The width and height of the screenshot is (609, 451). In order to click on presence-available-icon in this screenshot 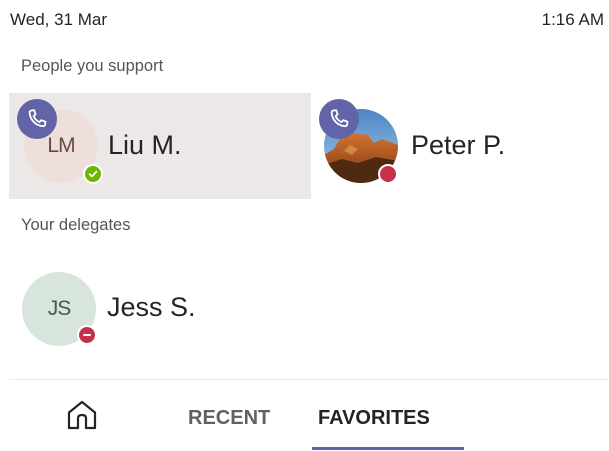, I will do `click(93, 174)`.